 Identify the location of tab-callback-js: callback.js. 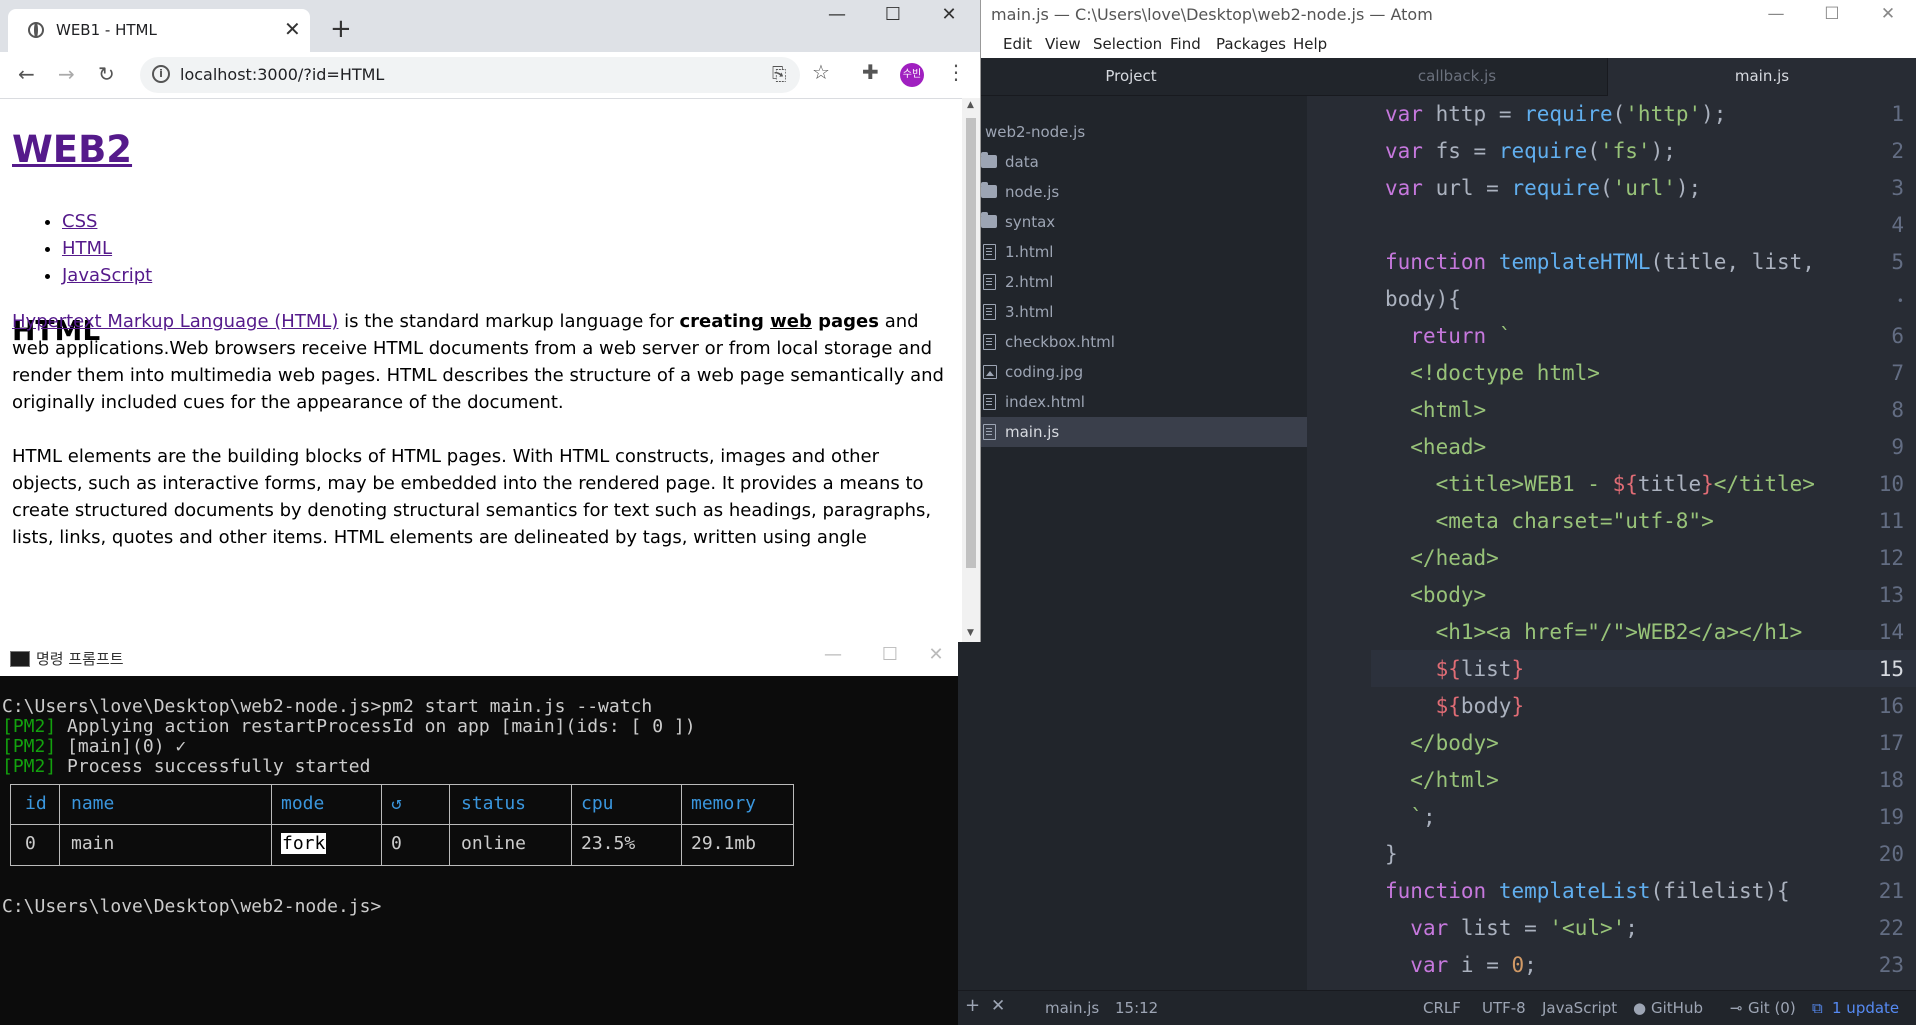
(1457, 76).